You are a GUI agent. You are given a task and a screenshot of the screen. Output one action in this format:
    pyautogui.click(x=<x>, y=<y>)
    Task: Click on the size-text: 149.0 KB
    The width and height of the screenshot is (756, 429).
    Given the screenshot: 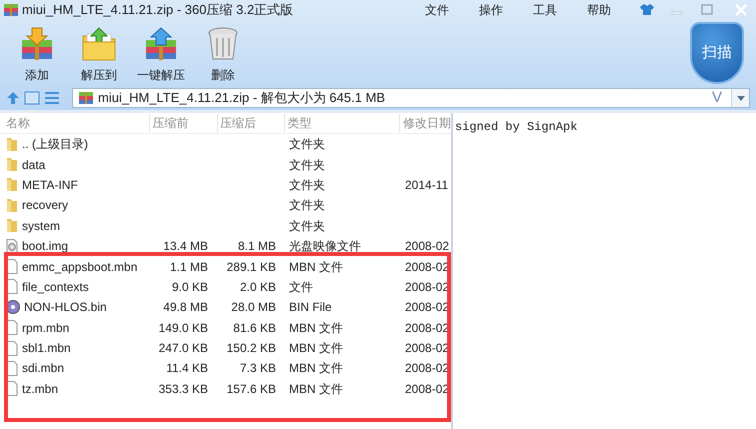 What is the action you would take?
    pyautogui.click(x=183, y=327)
    